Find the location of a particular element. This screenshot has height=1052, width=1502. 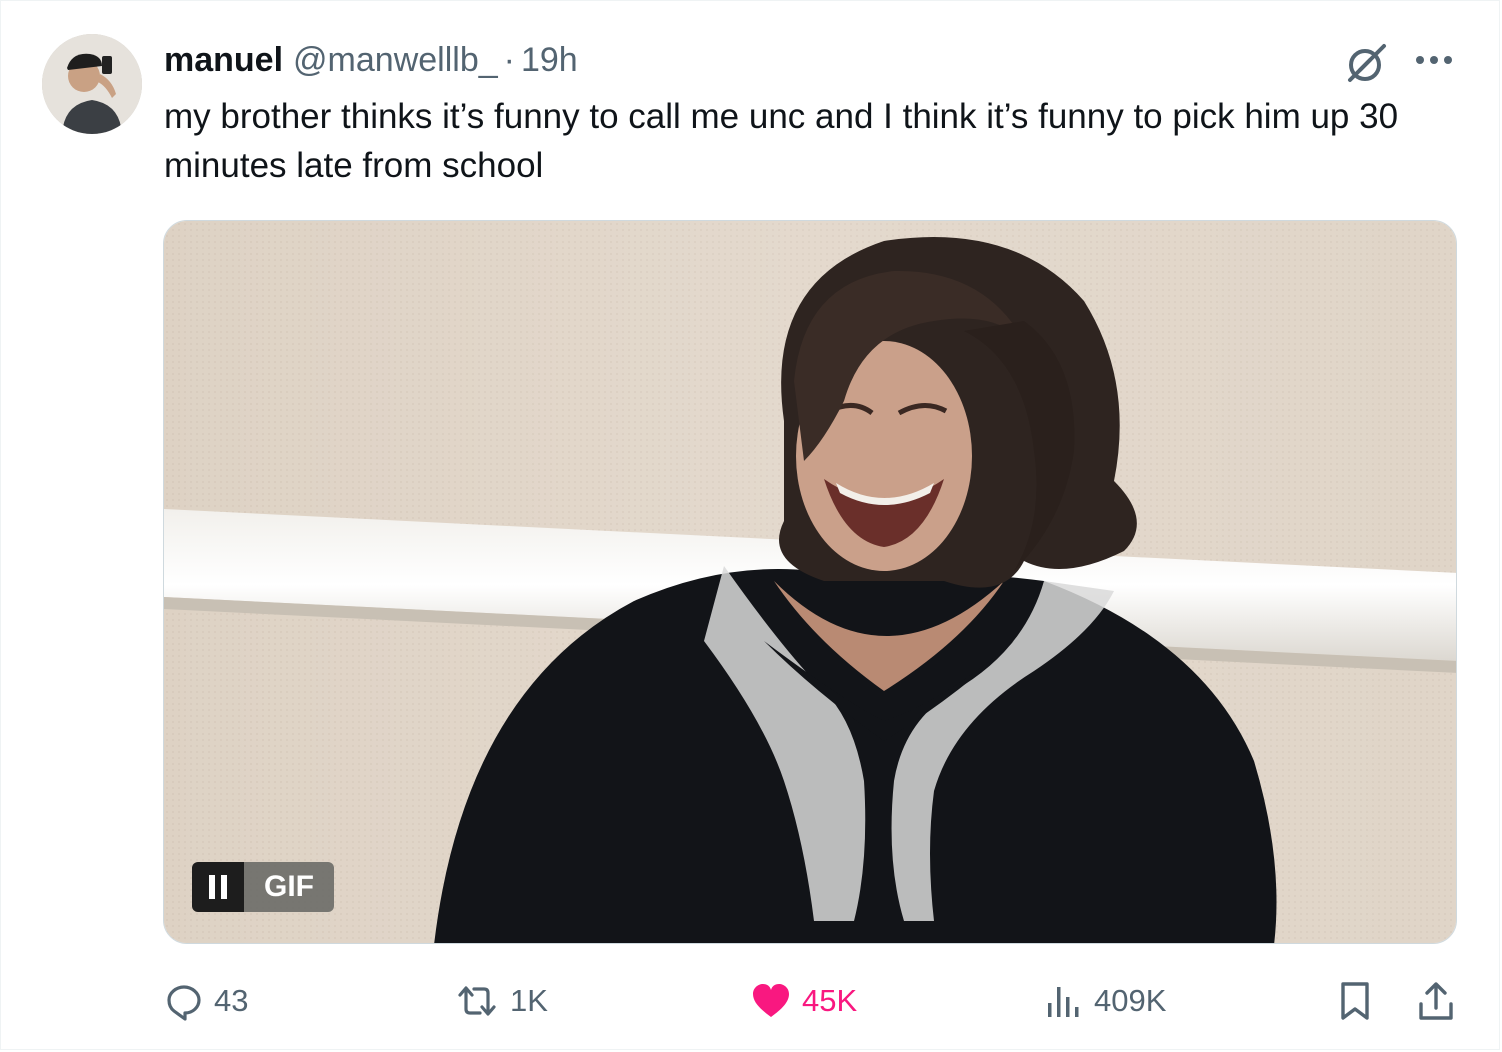

share-button is located at coordinates (1436, 1001).